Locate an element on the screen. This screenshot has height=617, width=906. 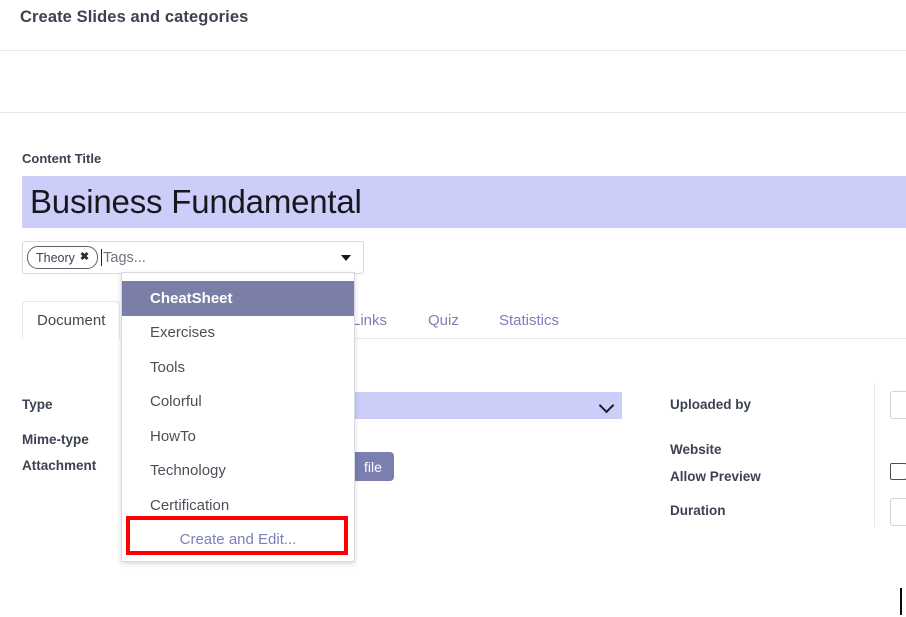
dropdown-option-cheatsheet: CheatSheet is located at coordinates (238, 298).